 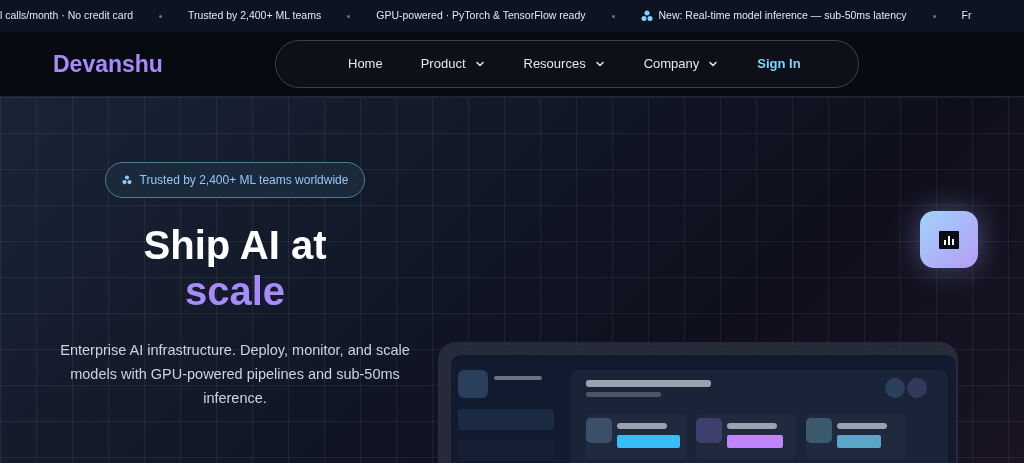 I want to click on nav-link: Resources, so click(x=564, y=64).